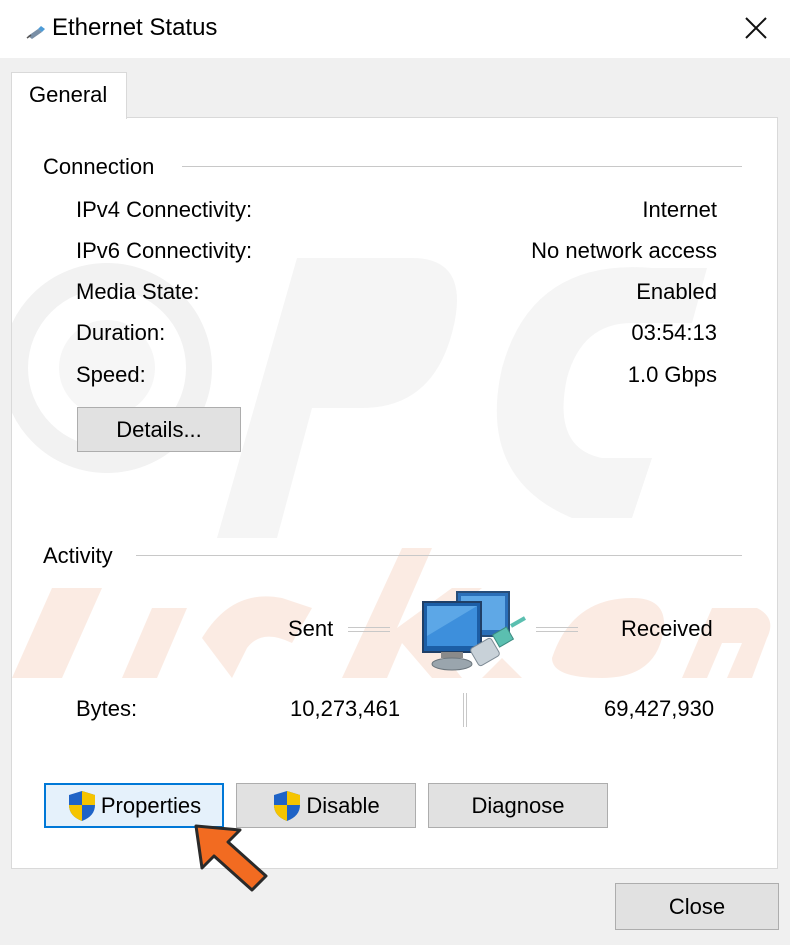 Image resolution: width=790 pixels, height=945 pixels. Describe the element at coordinates (343, 805) in the screenshot. I see `disable-button-label: Disable` at that location.